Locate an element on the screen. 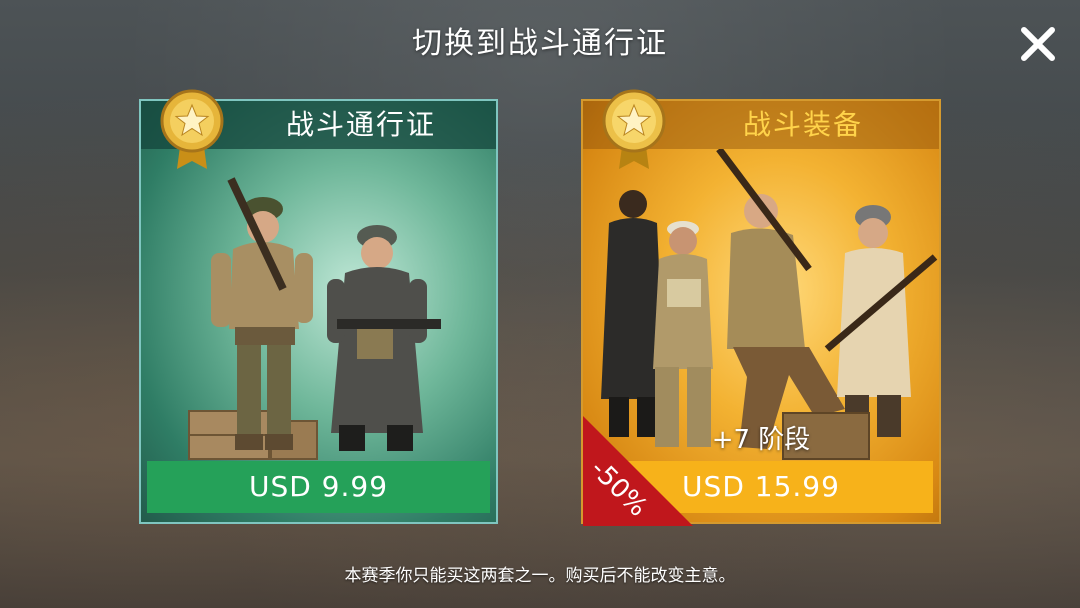 The image size is (1080, 608). battle-pass-price-button: USD 9.99 is located at coordinates (318, 487).